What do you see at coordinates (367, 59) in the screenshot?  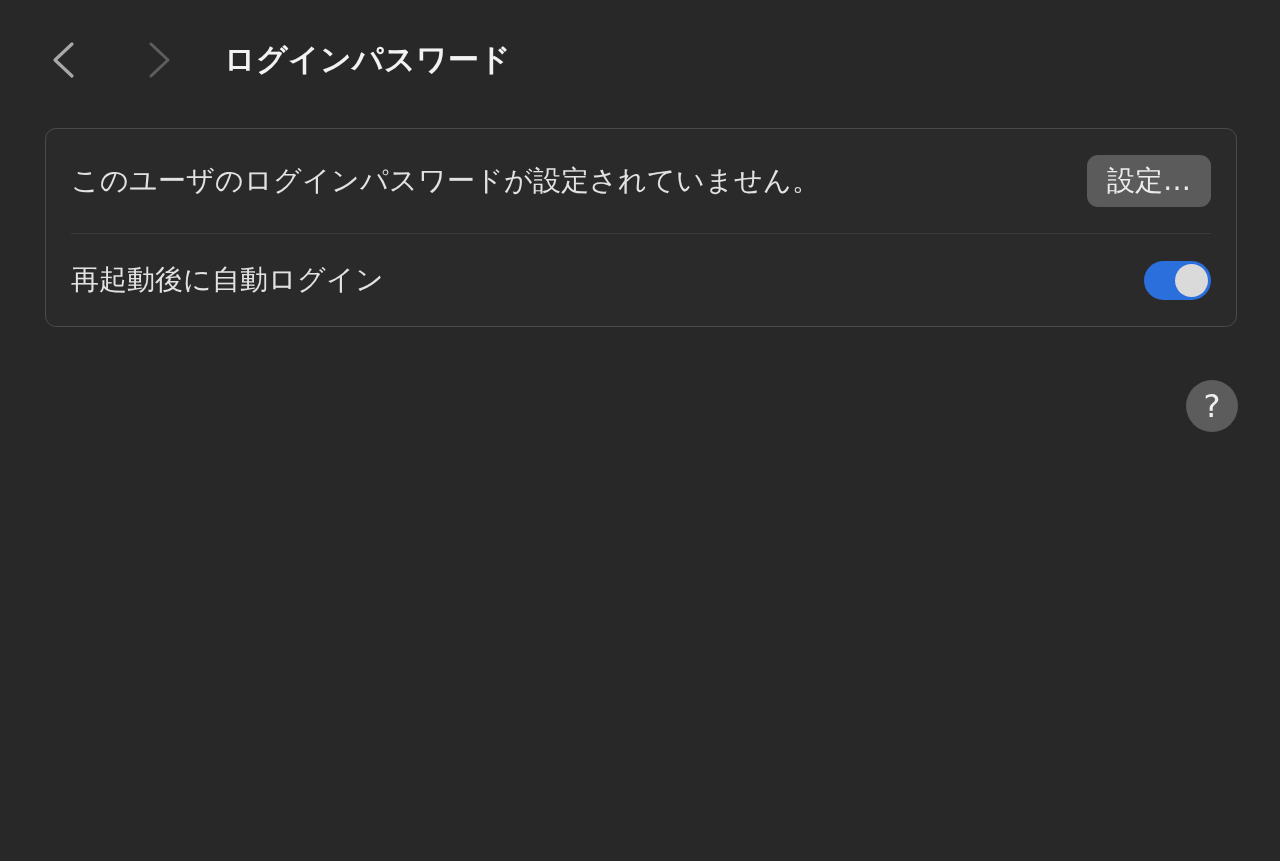 I see `page-title: ログインパスワード` at bounding box center [367, 59].